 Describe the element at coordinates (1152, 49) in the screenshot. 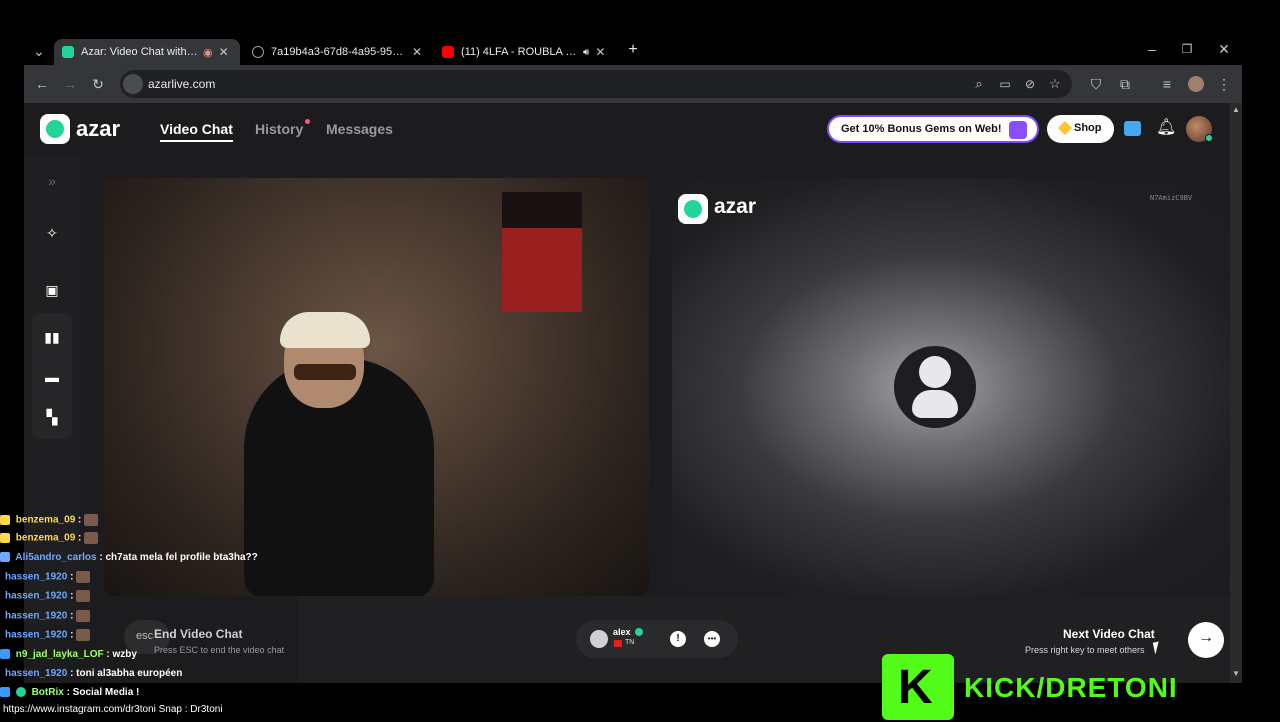

I see `minimize-icon: –` at that location.